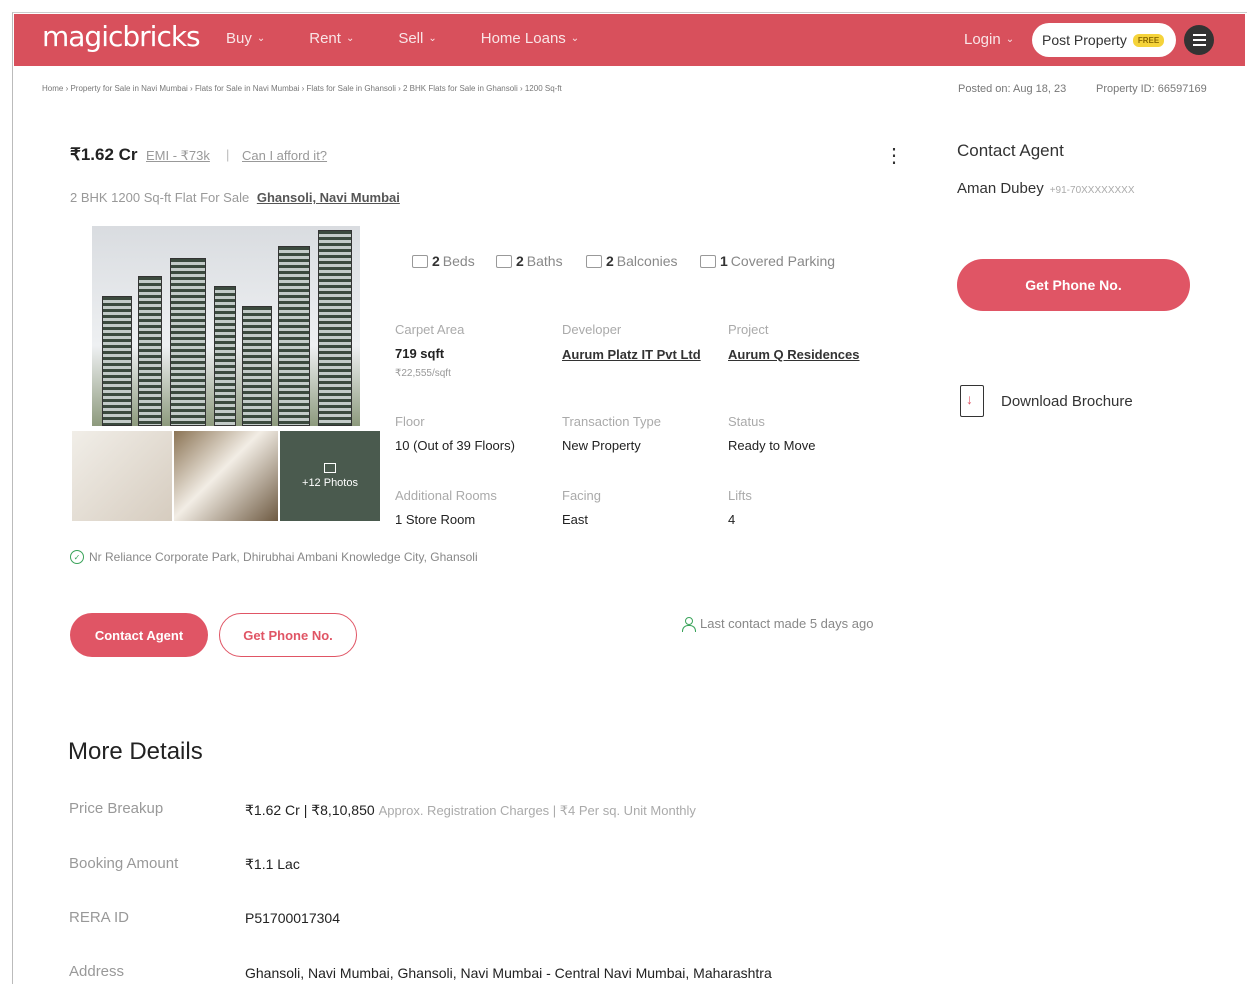 The height and width of the screenshot is (984, 1247). I want to click on baths-count: 2, so click(520, 261).